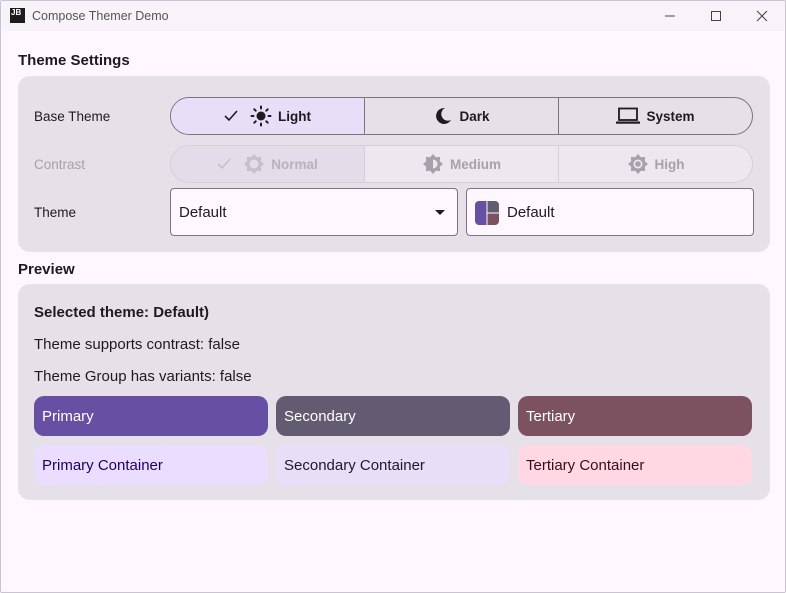 Image resolution: width=786 pixels, height=593 pixels. What do you see at coordinates (474, 116) in the screenshot?
I see `base-theme-dark-label: Dark` at bounding box center [474, 116].